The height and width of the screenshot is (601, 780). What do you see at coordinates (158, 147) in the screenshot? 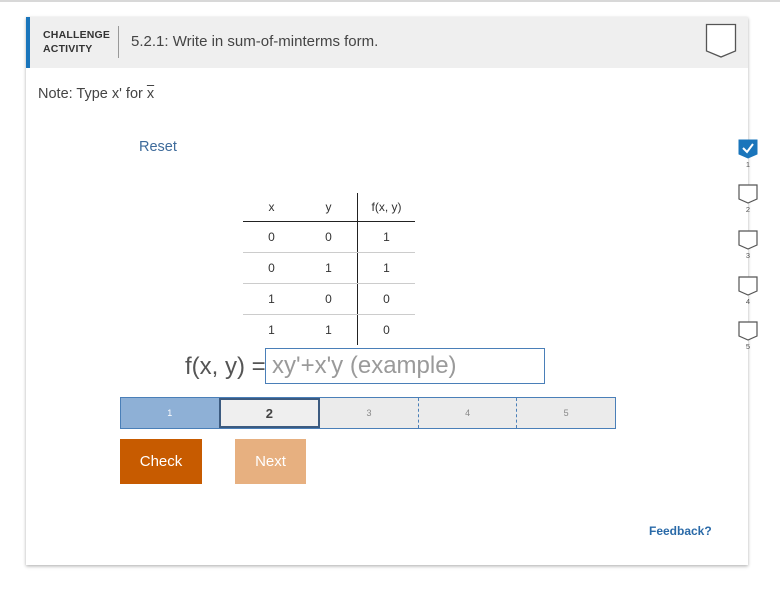
I see `reset-link: Reset` at bounding box center [158, 147].